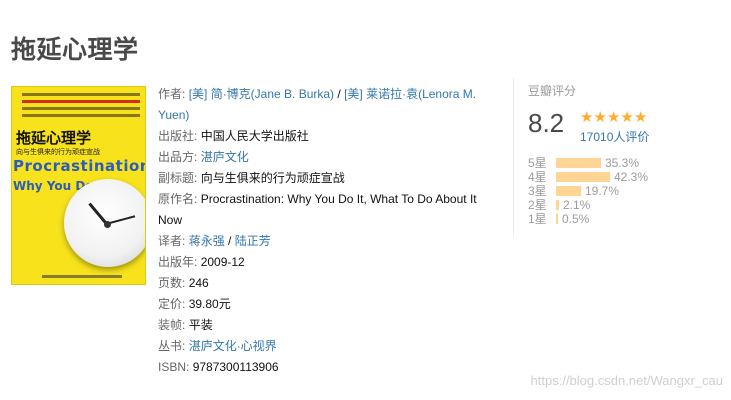 The width and height of the screenshot is (731, 400). What do you see at coordinates (200, 325) in the screenshot?
I see `binding-value: 平装` at bounding box center [200, 325].